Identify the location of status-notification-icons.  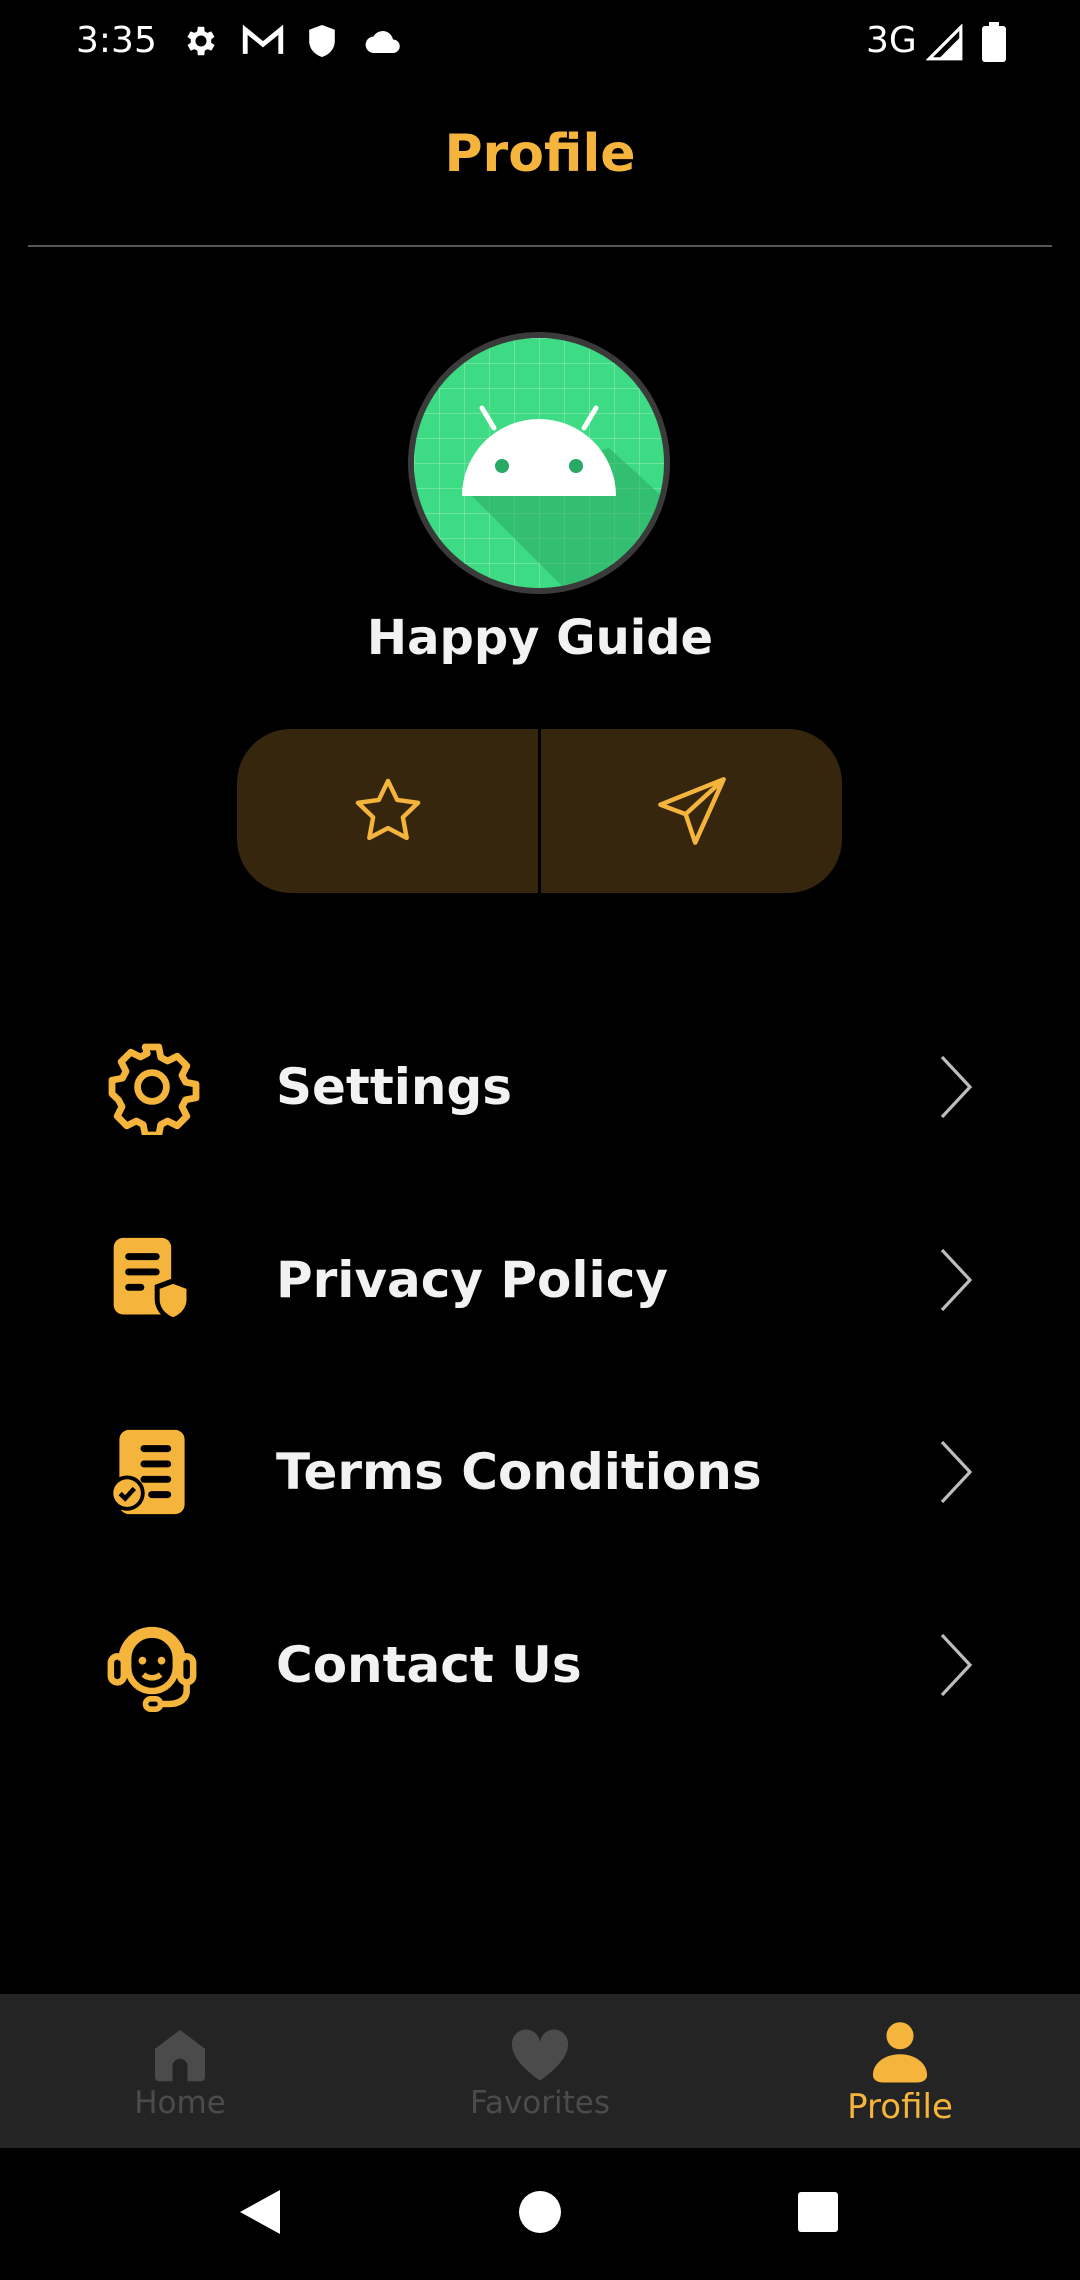
(292, 41).